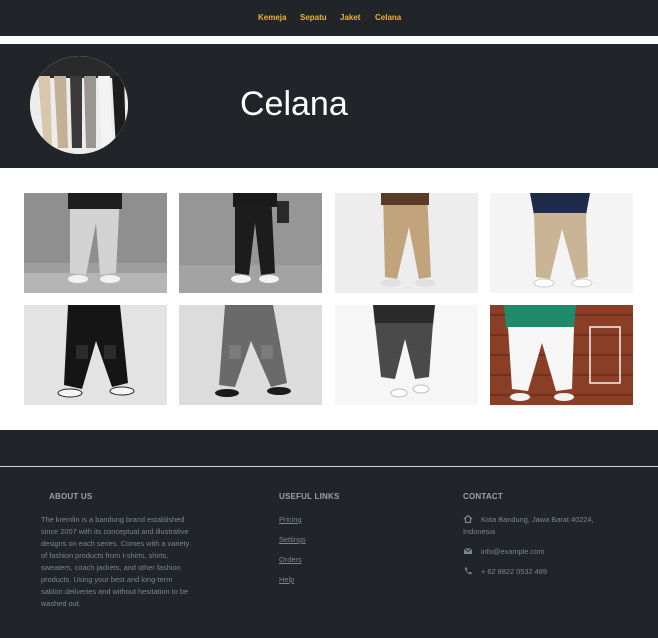 The height and width of the screenshot is (638, 658). I want to click on envelope-icon, so click(468, 553).